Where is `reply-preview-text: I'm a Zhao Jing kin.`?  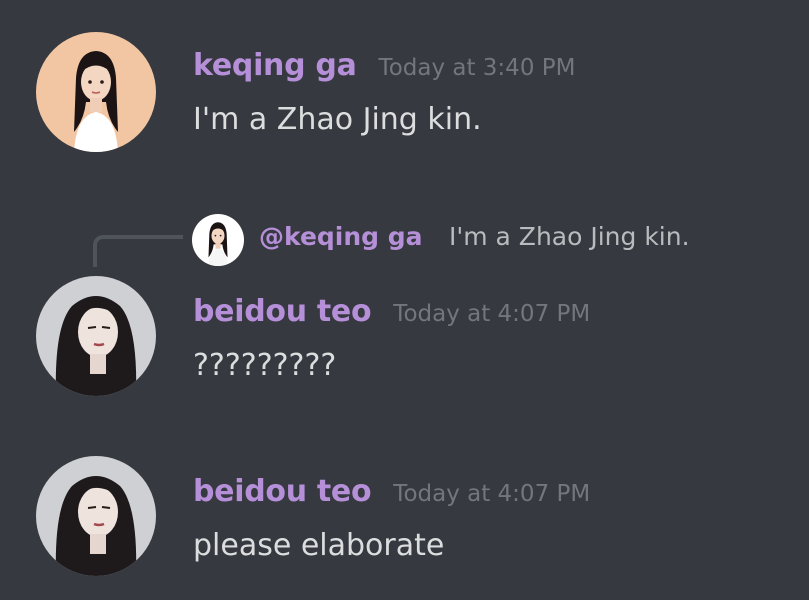 reply-preview-text: I'm a Zhao Jing kin. is located at coordinates (569, 236).